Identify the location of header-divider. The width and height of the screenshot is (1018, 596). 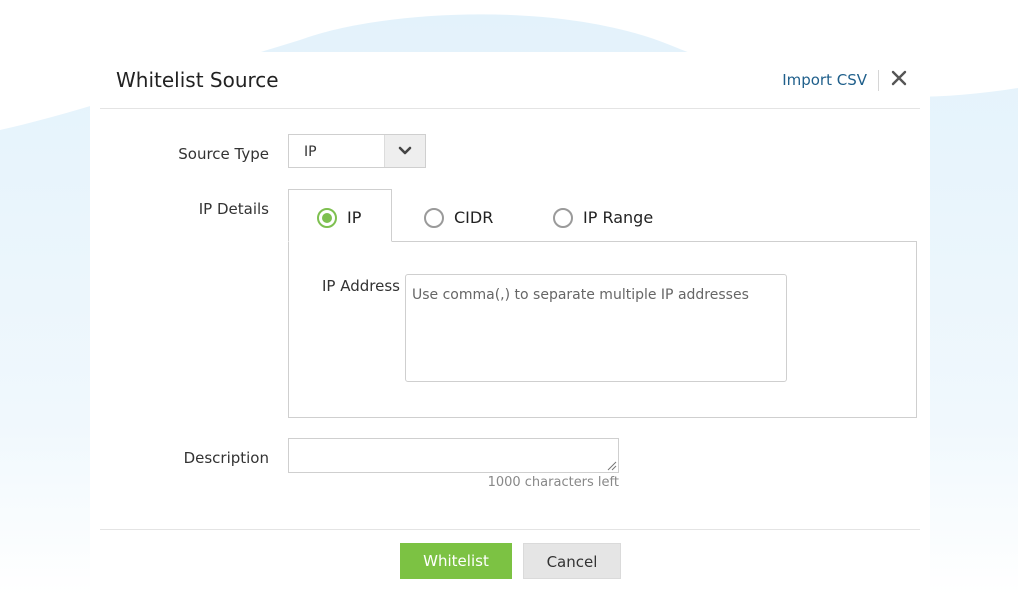
(878, 80).